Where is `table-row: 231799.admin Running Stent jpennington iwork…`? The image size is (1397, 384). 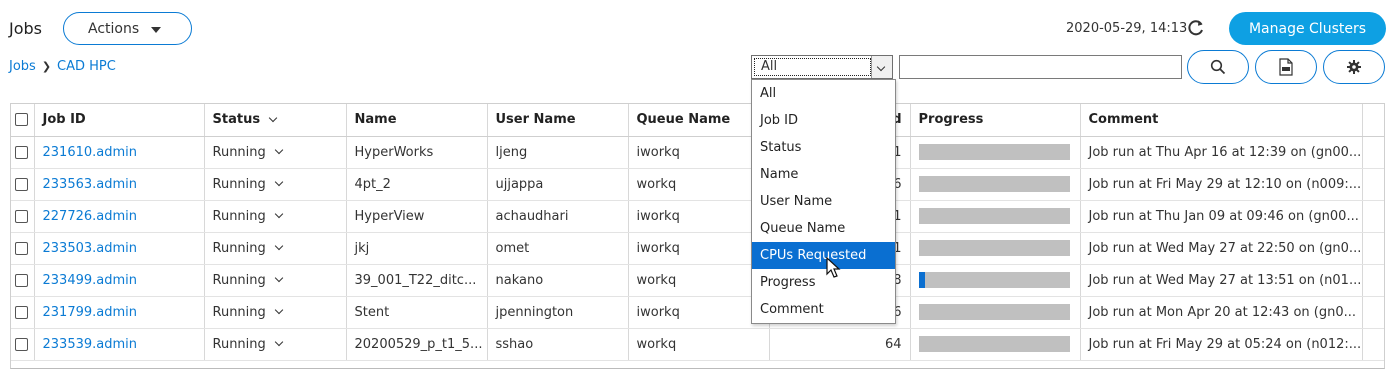 table-row: 231799.admin Running Stent jpennington iwork… is located at coordinates (697, 312).